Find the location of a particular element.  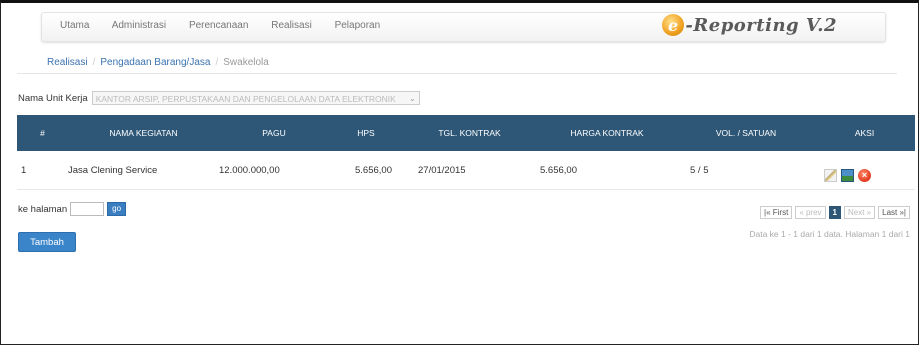

page-number-input is located at coordinates (87, 209).